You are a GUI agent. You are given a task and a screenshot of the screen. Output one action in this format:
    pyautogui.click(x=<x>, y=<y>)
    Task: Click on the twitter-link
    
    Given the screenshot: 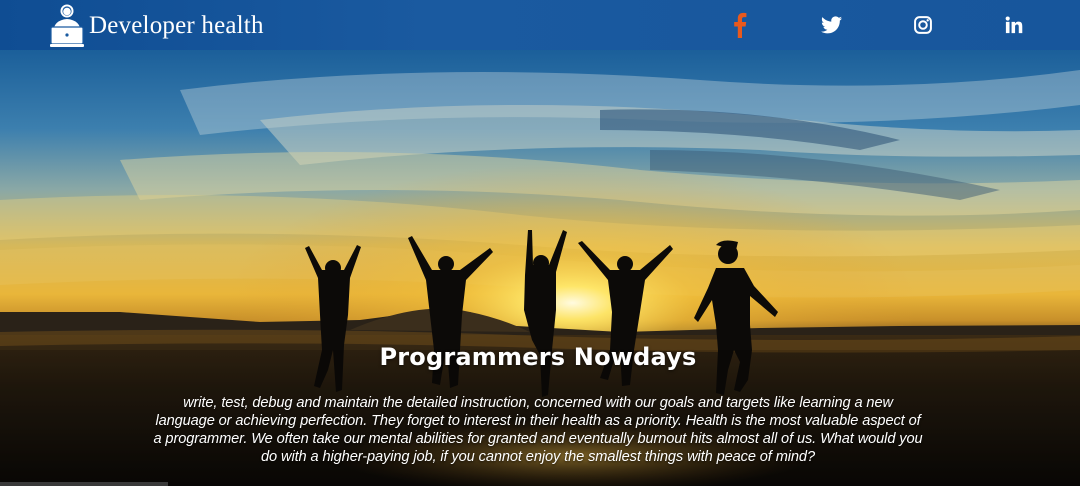 What is the action you would take?
    pyautogui.click(x=831, y=25)
    